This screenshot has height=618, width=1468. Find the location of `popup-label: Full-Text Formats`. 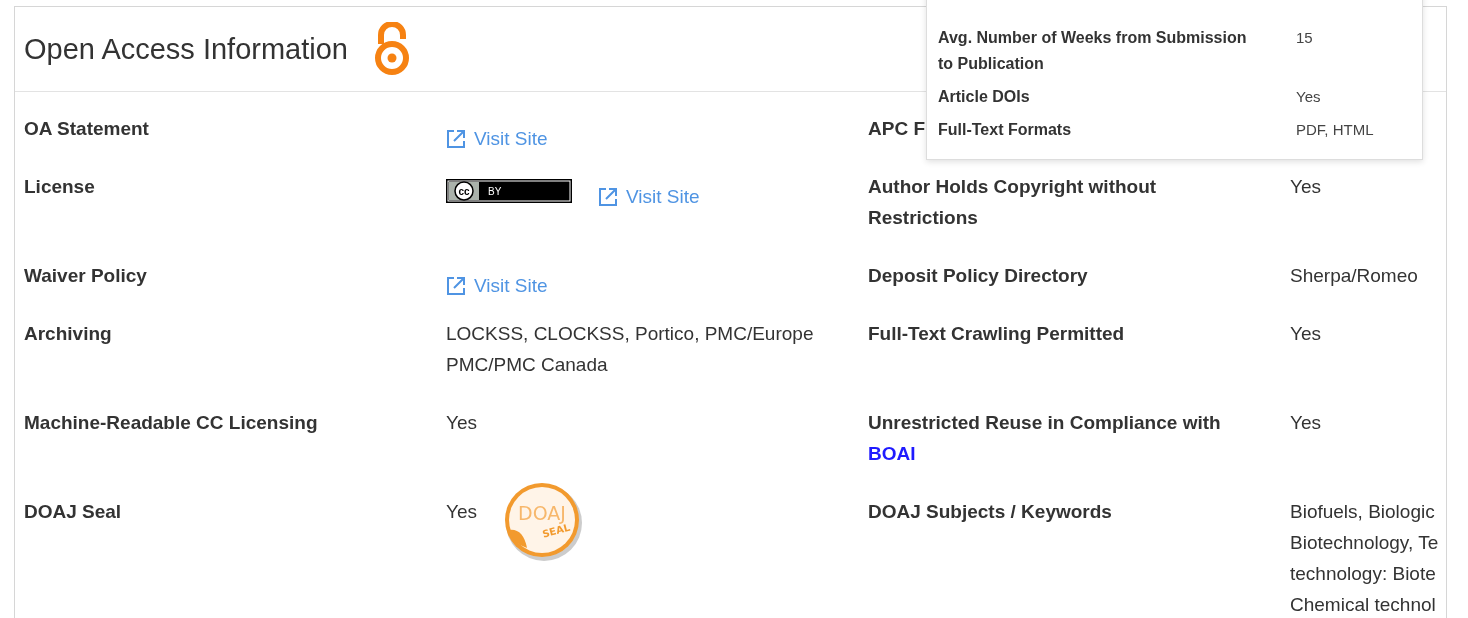

popup-label: Full-Text Formats is located at coordinates (1005, 130).